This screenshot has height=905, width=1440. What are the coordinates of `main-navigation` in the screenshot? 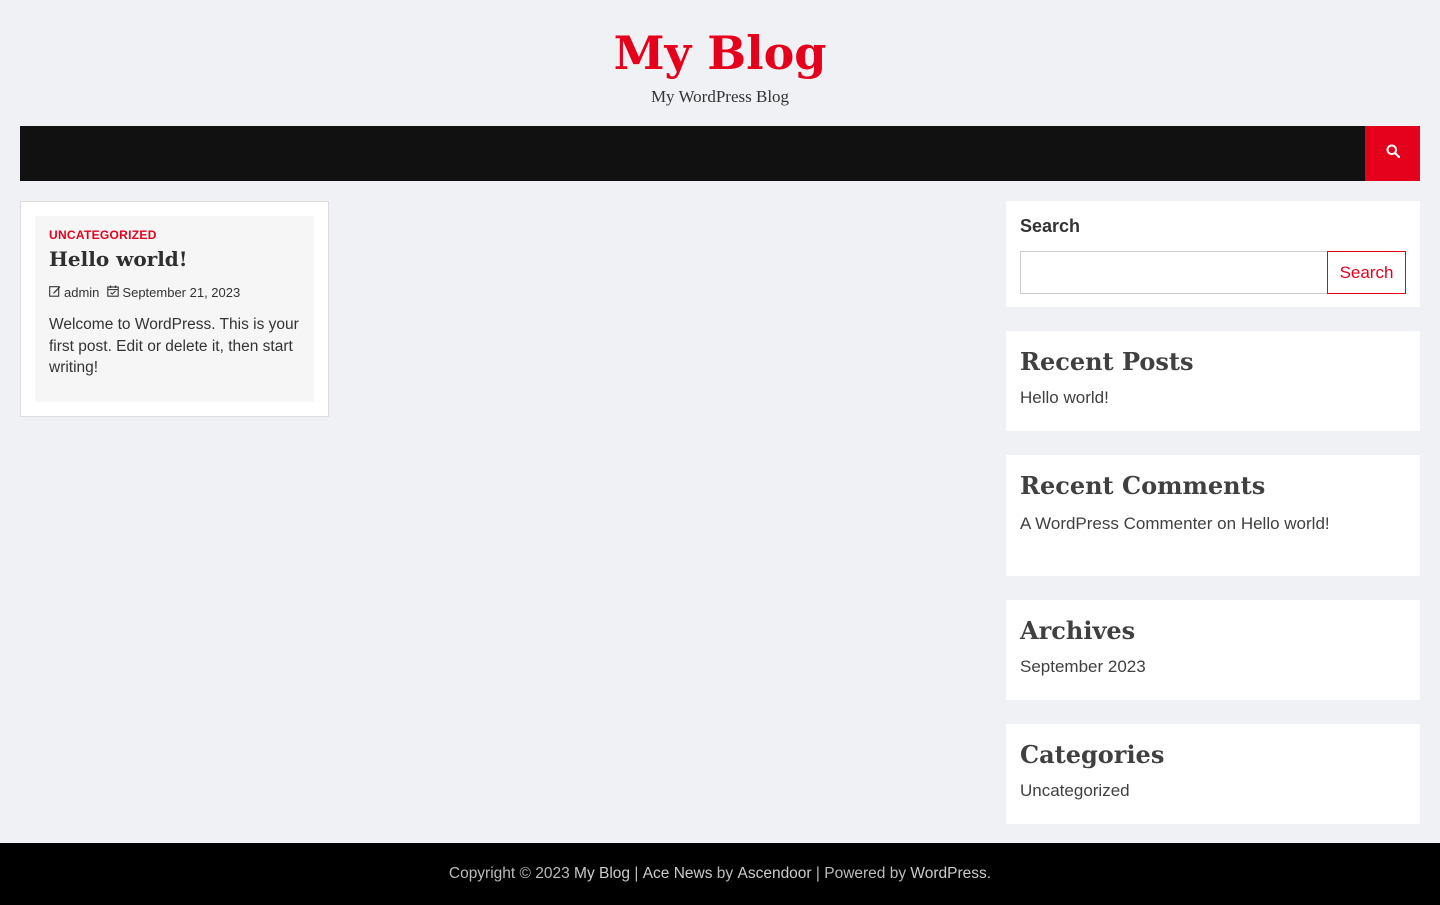 It's located at (720, 153).